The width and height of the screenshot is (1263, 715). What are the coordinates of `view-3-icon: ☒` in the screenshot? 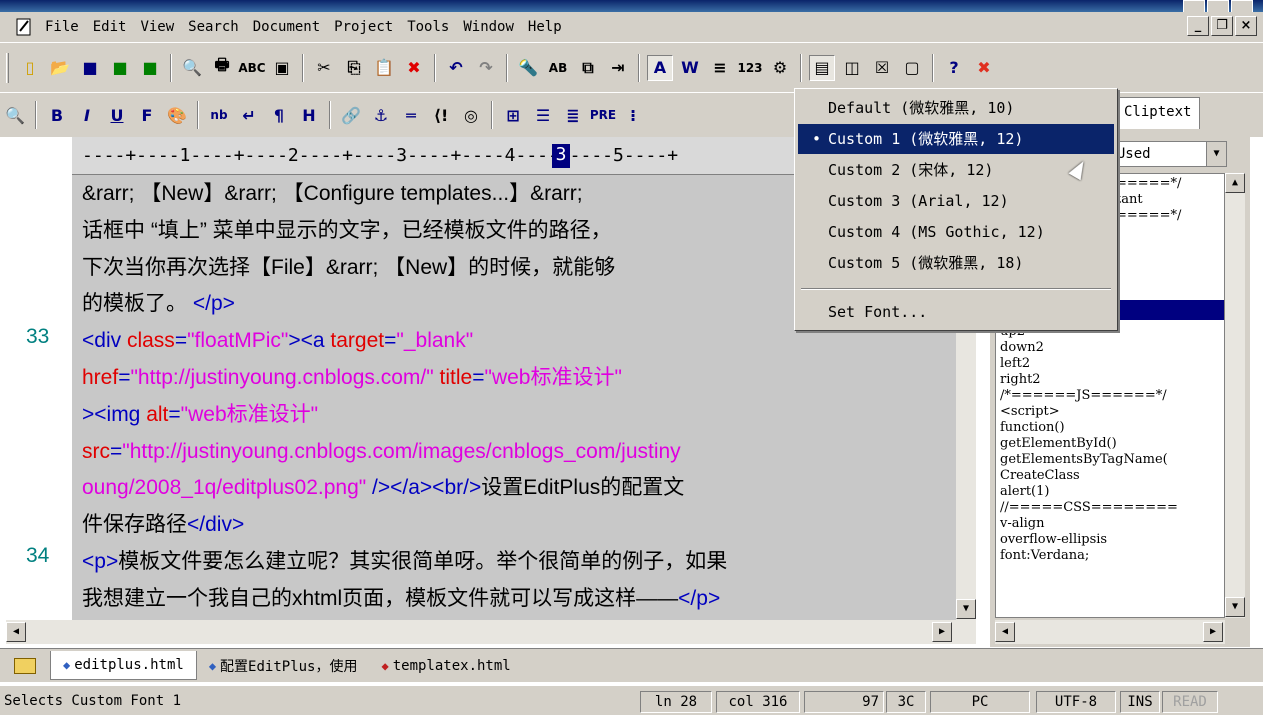 It's located at (882, 68).